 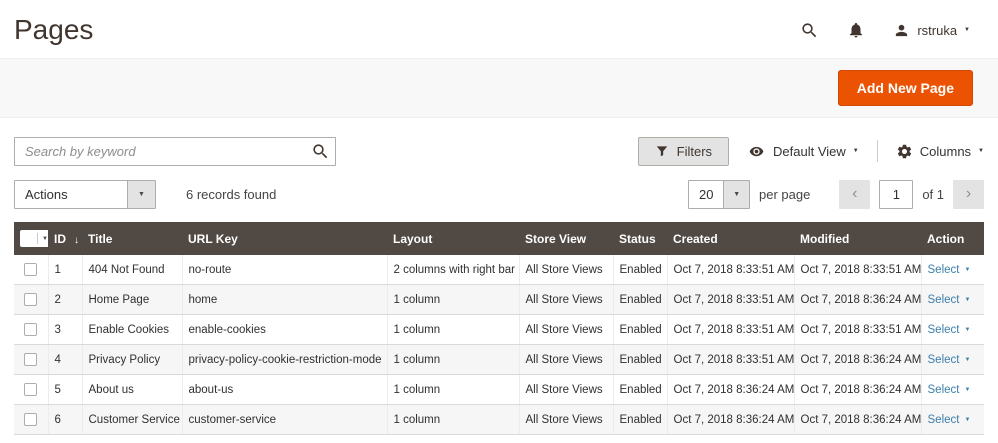 What do you see at coordinates (901, 30) in the screenshot?
I see `user-icon` at bounding box center [901, 30].